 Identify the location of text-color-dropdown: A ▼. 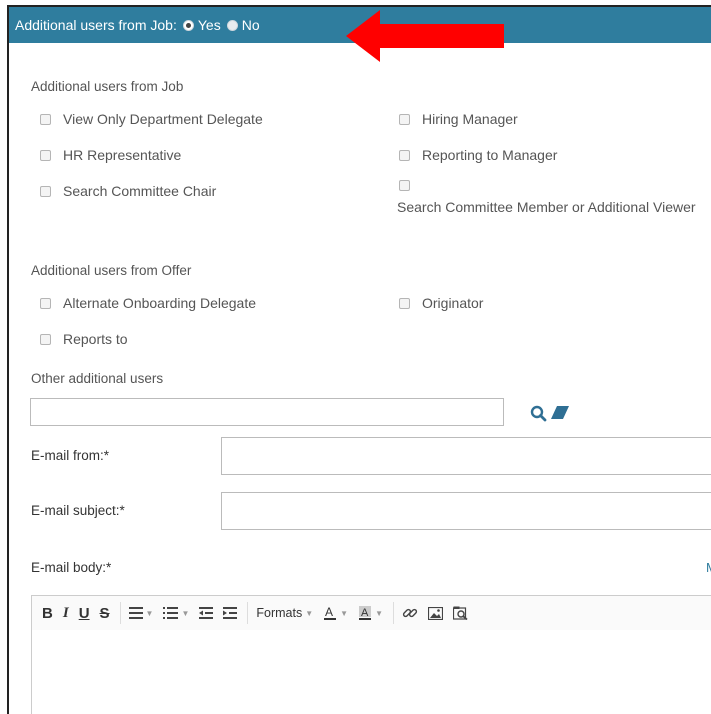
(335, 613).